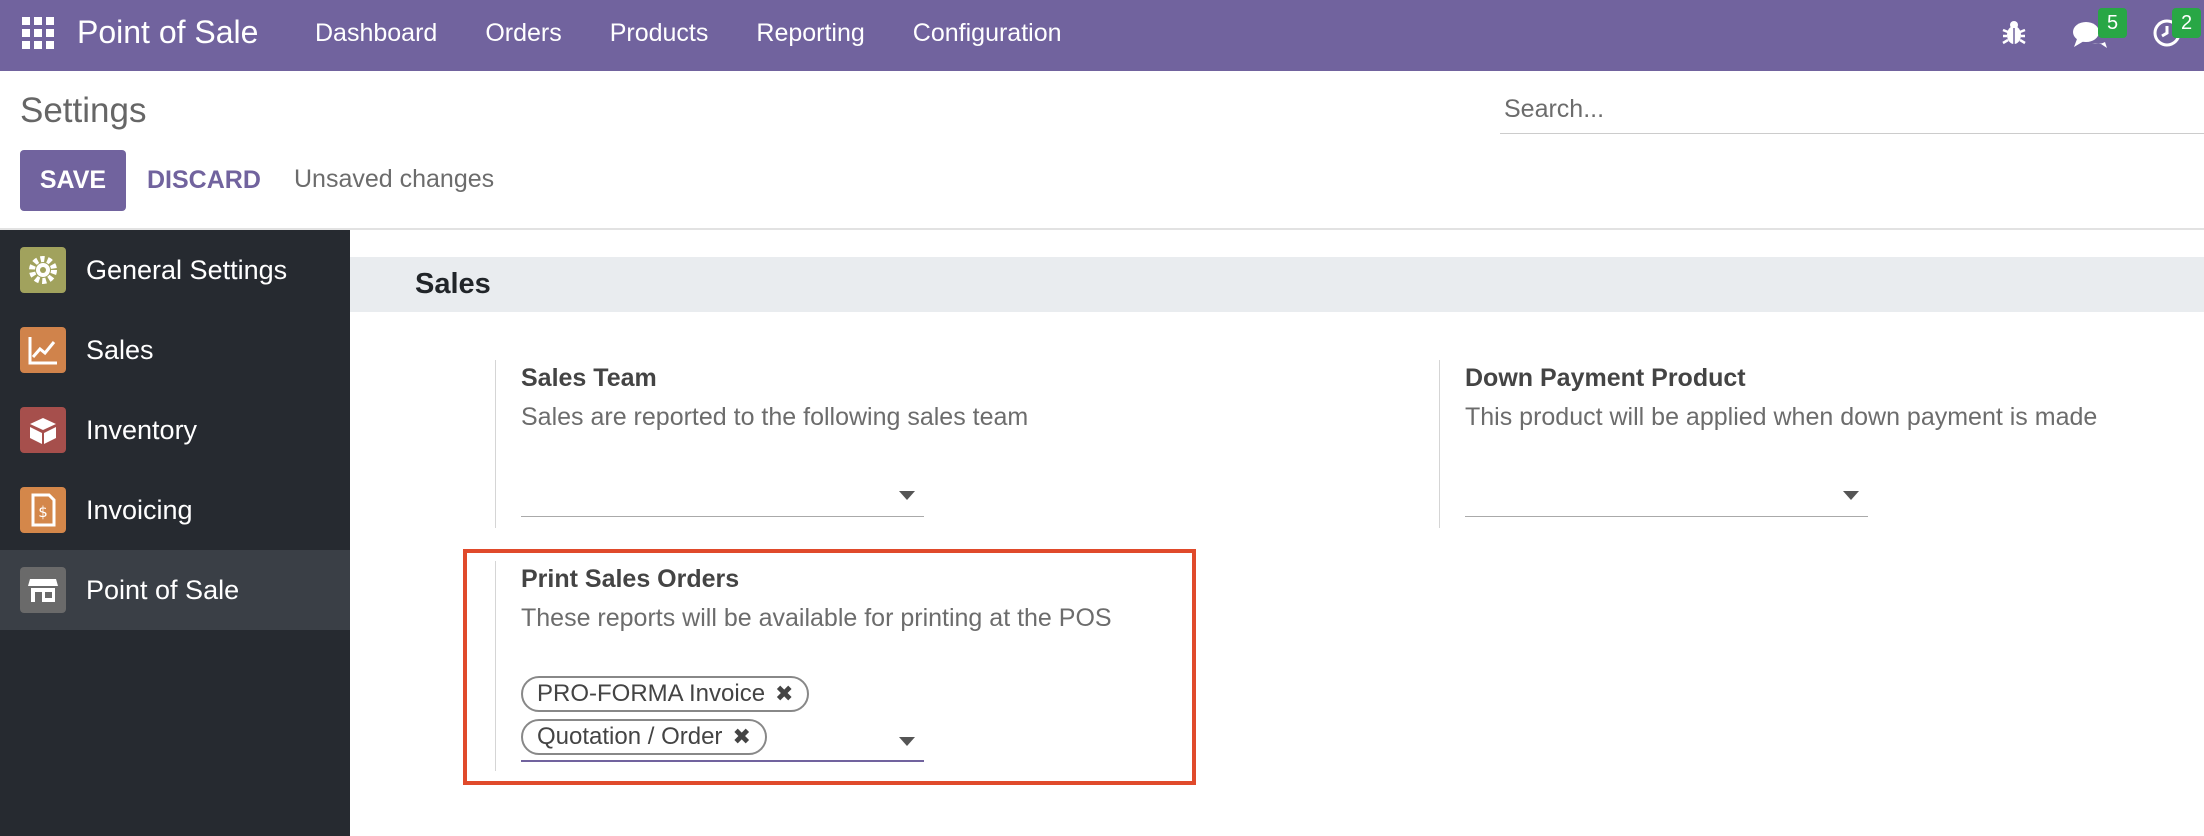  I want to click on app-title: Point of Sale, so click(167, 32).